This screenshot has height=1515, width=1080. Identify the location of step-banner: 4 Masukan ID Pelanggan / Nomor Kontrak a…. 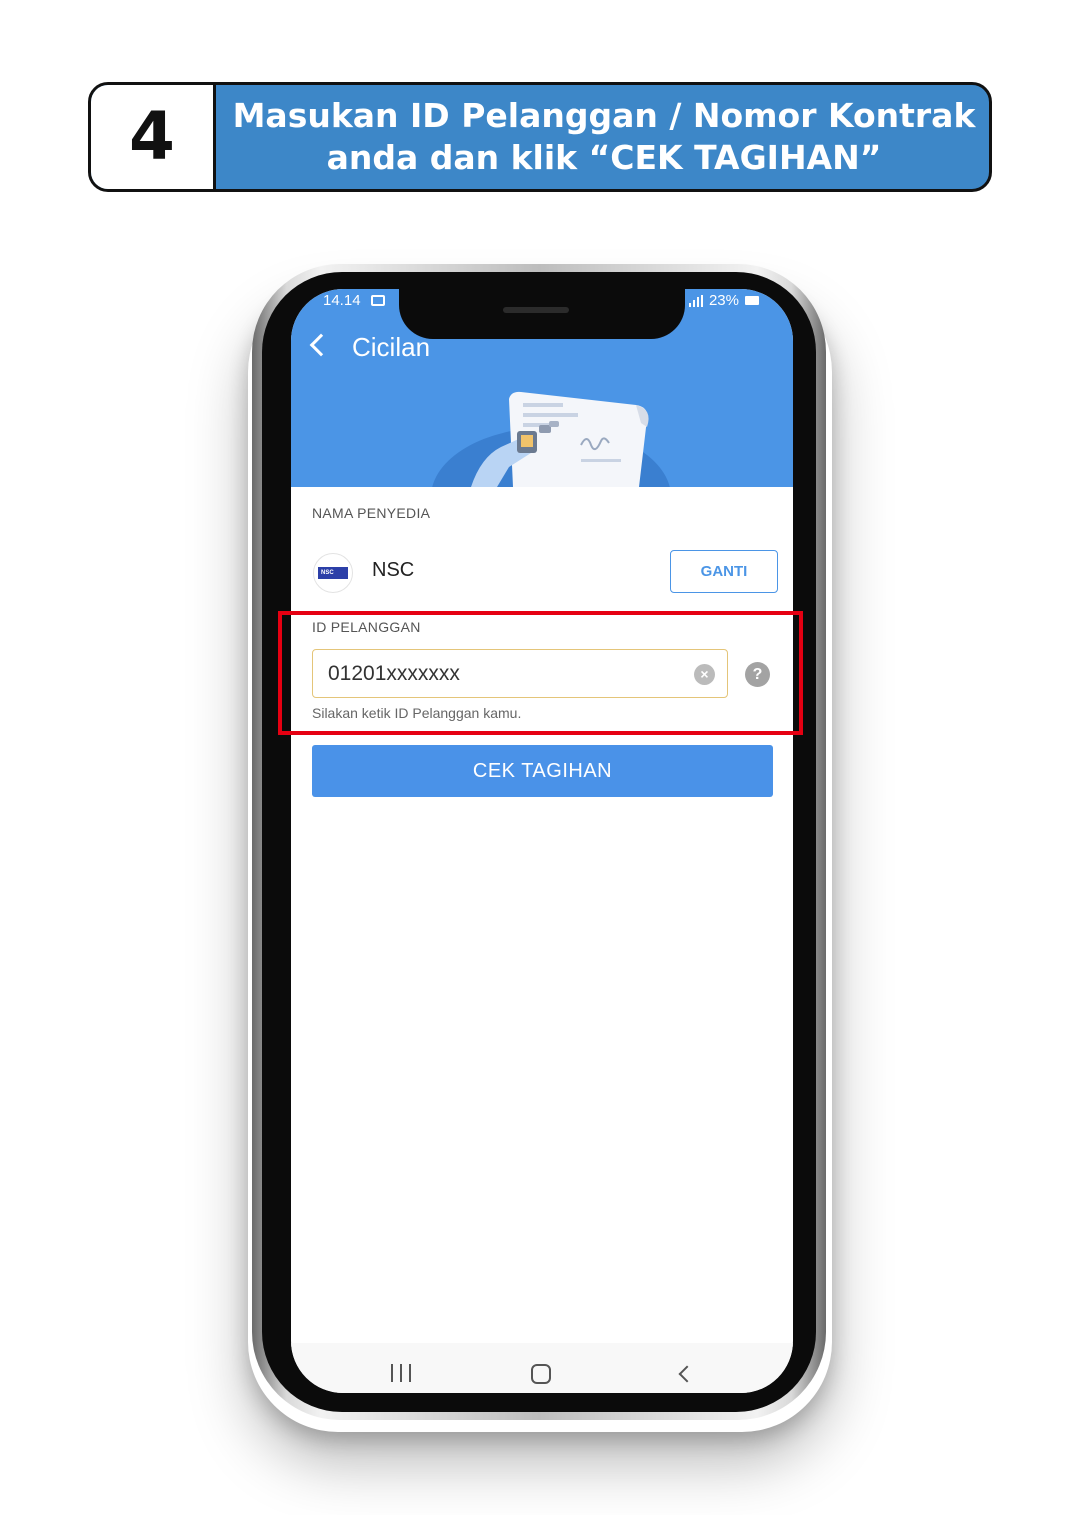
(540, 137).